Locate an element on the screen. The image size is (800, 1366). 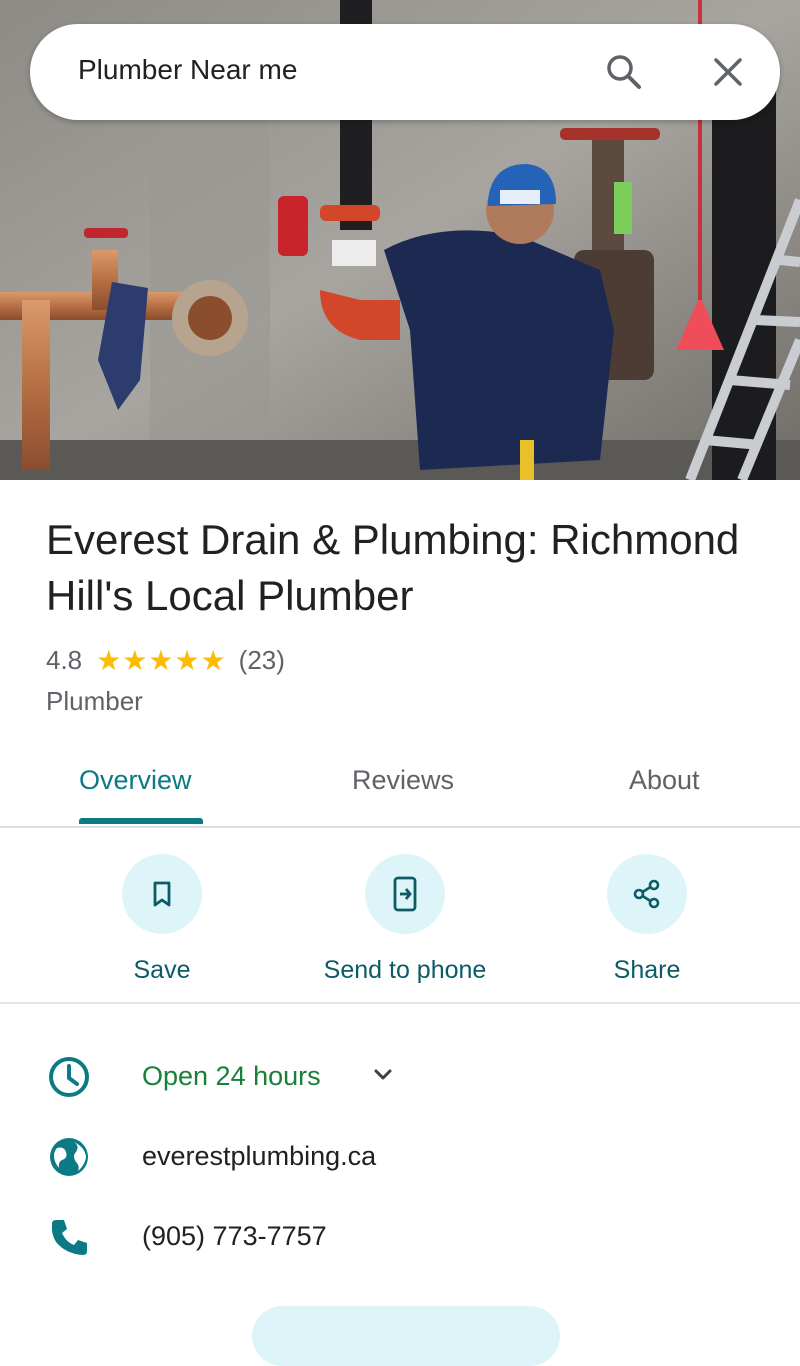
save-button: Save is located at coordinates (162, 920).